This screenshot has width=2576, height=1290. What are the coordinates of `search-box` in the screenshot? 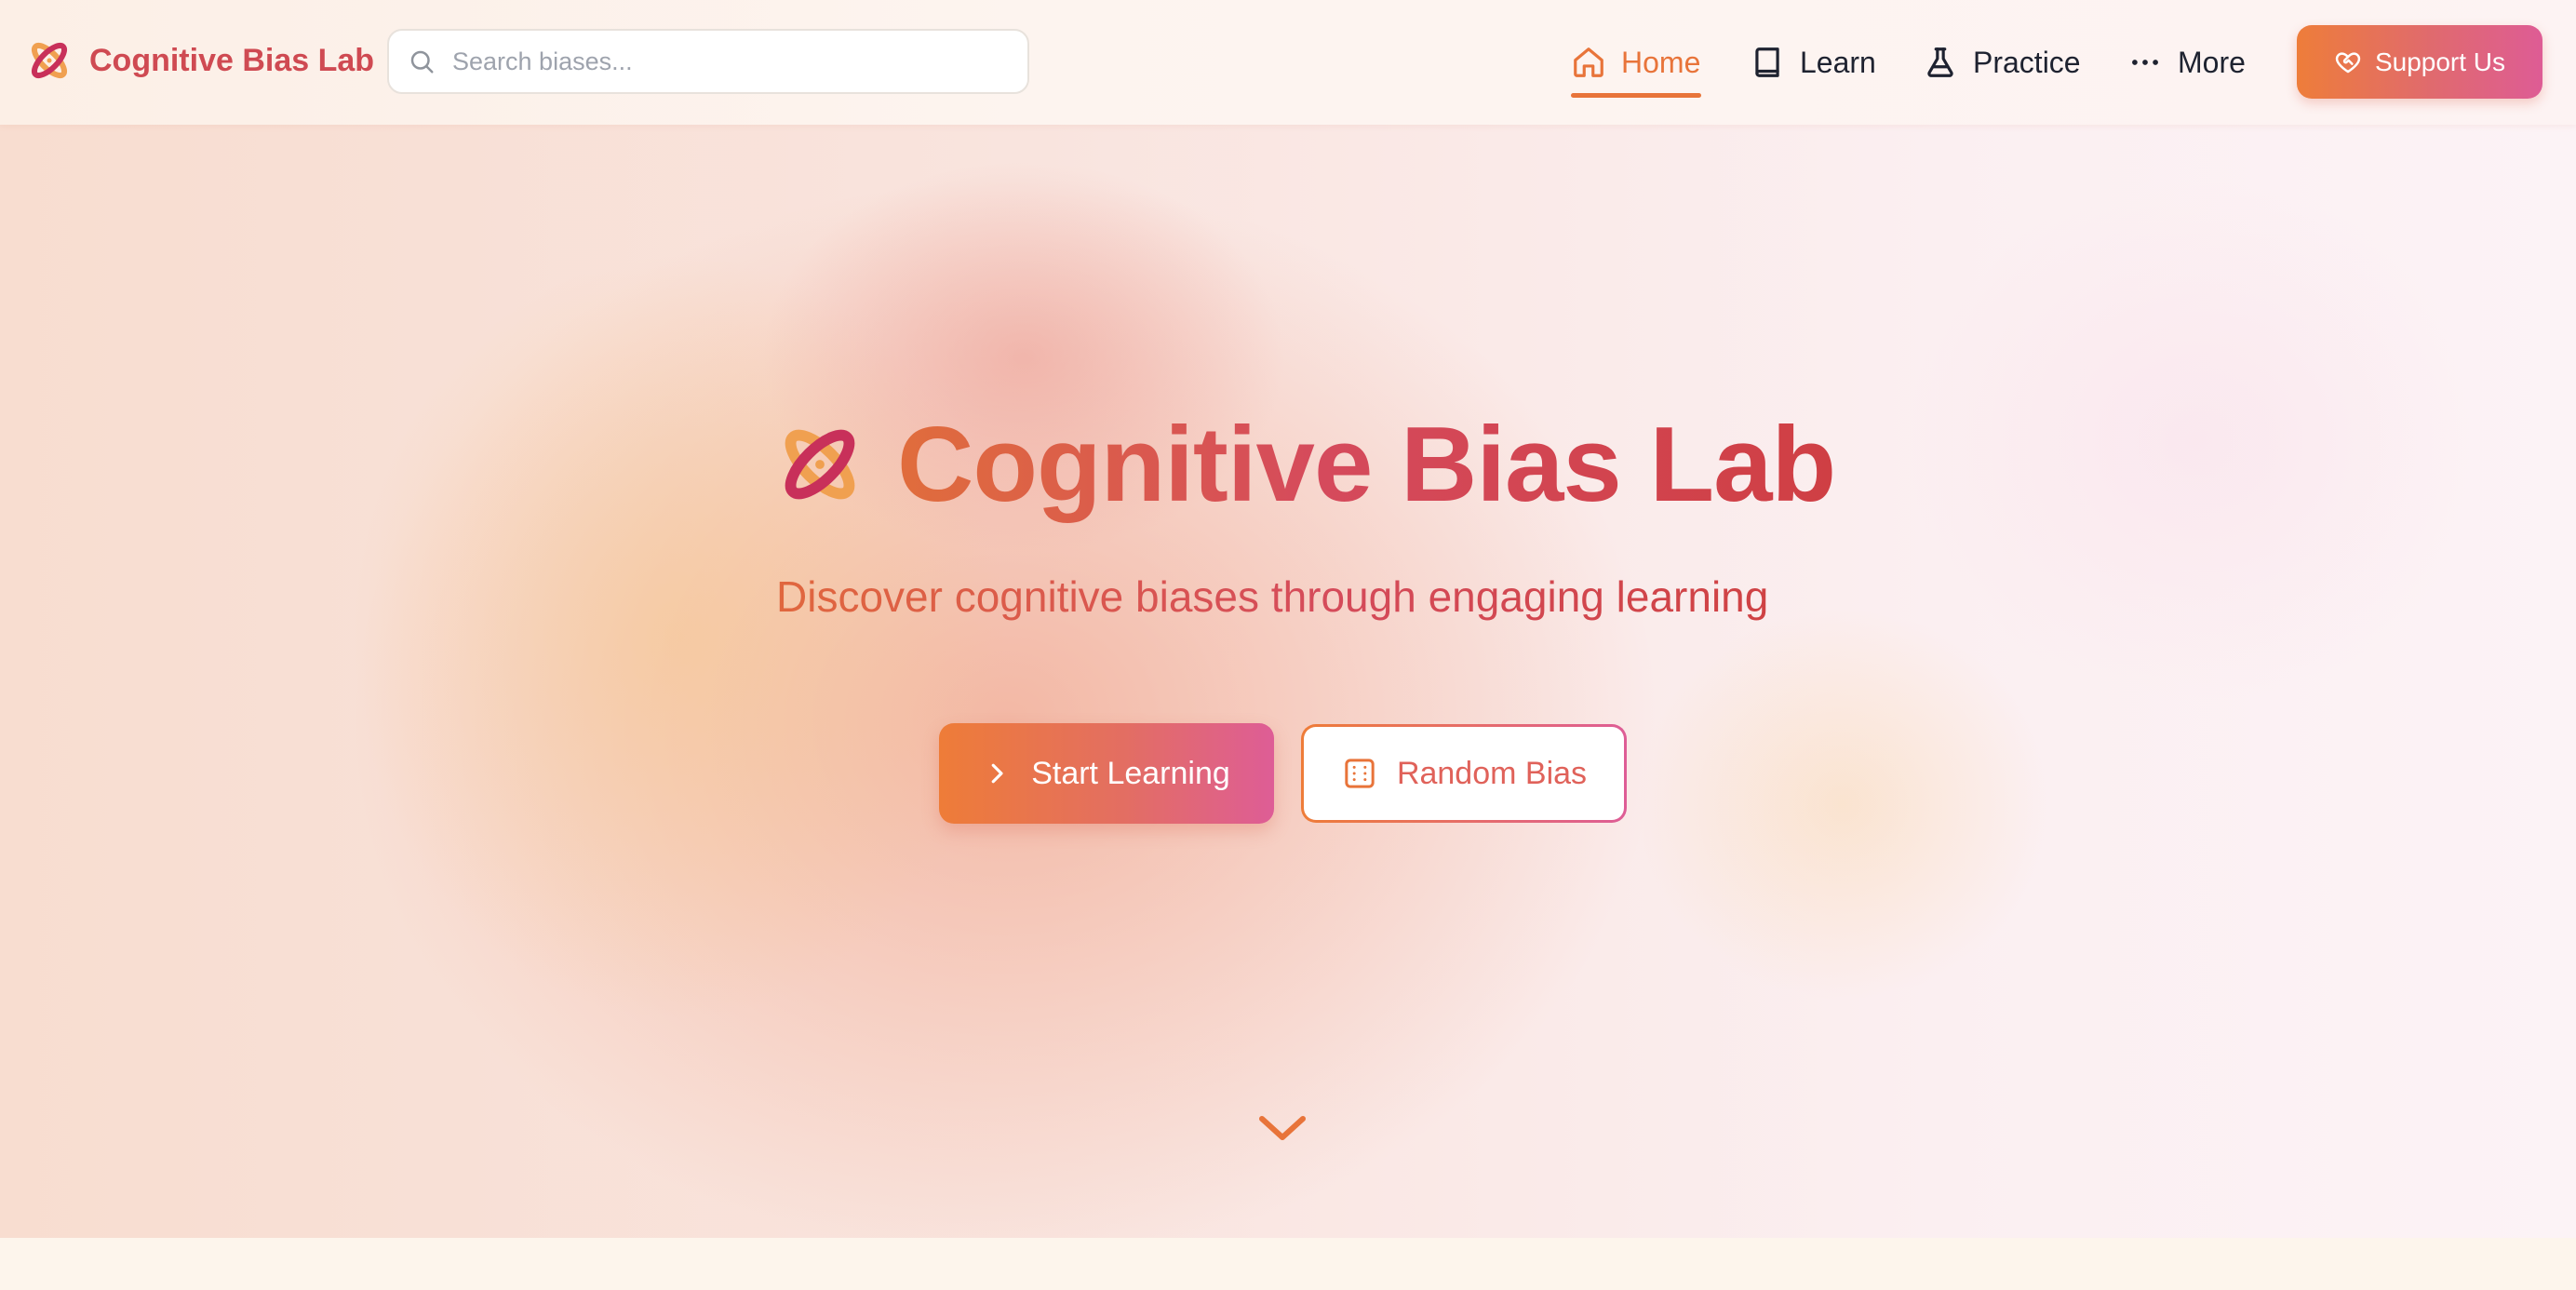 It's located at (708, 61).